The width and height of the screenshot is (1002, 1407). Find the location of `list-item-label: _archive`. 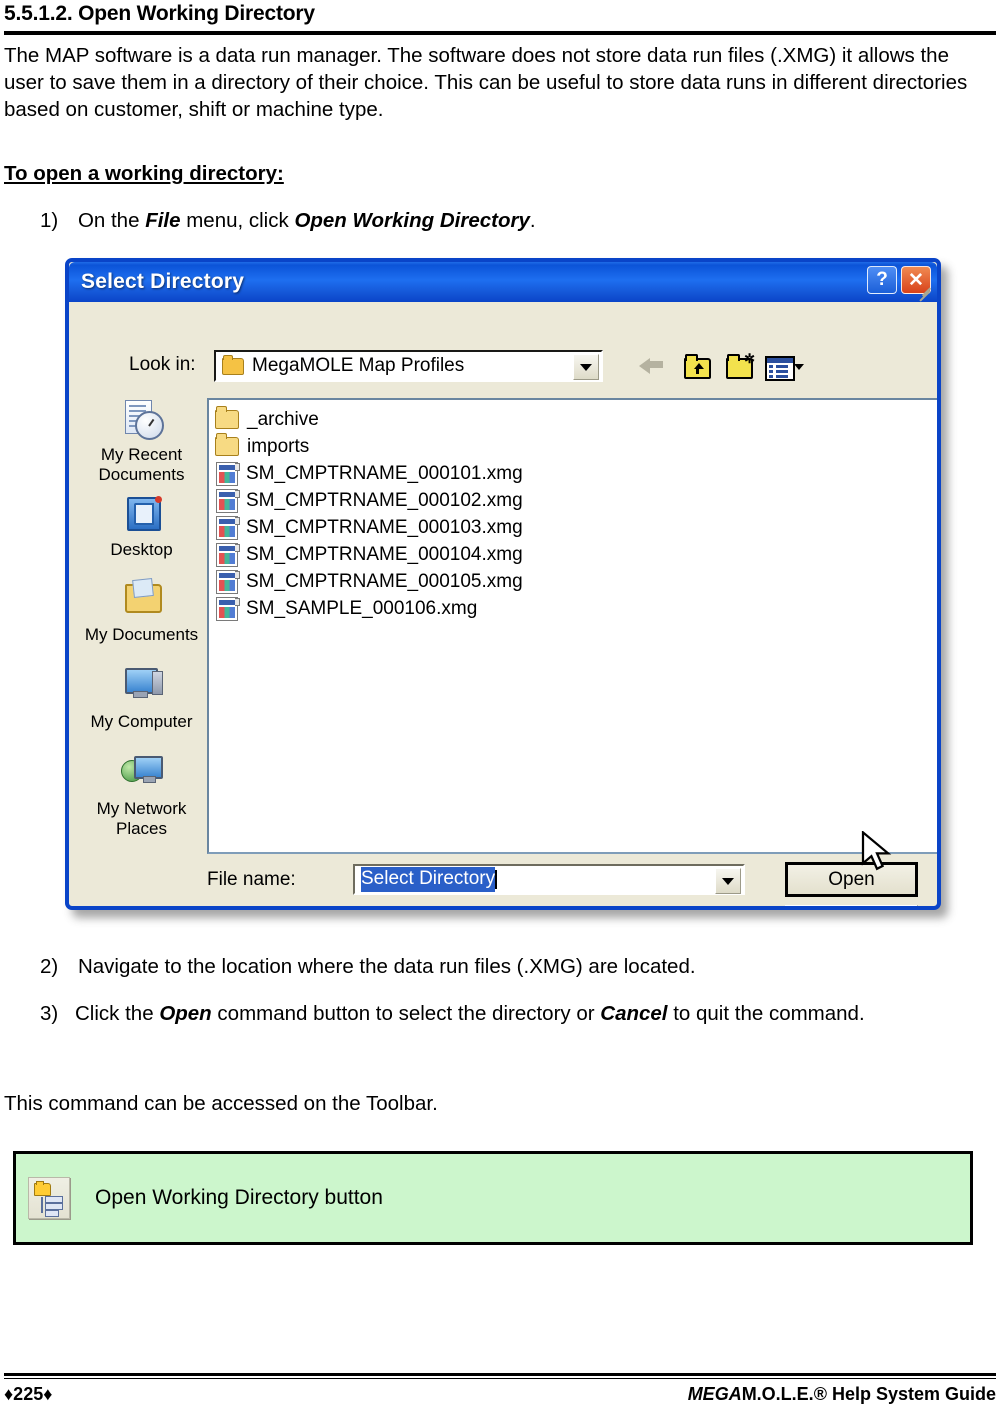

list-item-label: _archive is located at coordinates (283, 419).